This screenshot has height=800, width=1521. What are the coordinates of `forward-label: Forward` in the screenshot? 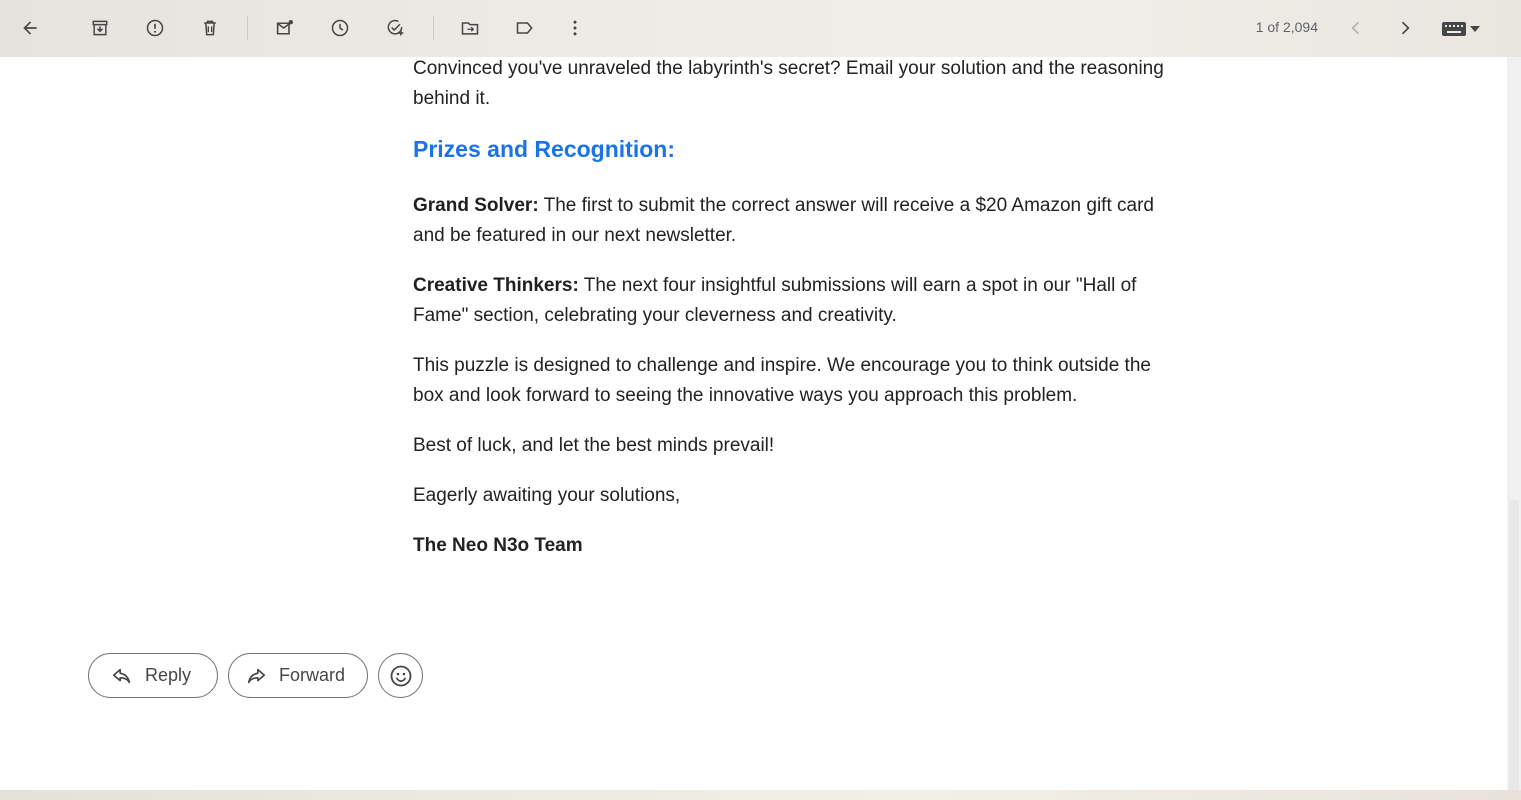 It's located at (312, 675).